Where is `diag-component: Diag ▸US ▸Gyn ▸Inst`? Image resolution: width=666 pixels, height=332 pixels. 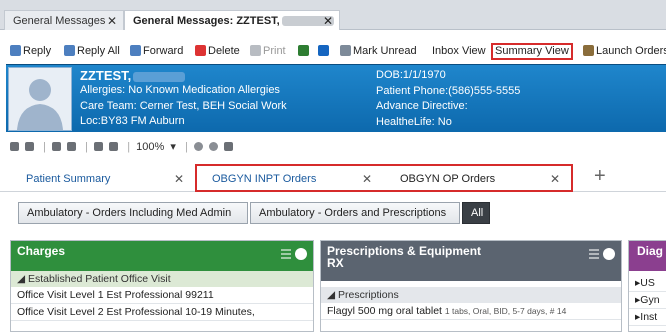
diag-component: Diag ▸US ▸Gyn ▸Inst is located at coordinates (647, 286).